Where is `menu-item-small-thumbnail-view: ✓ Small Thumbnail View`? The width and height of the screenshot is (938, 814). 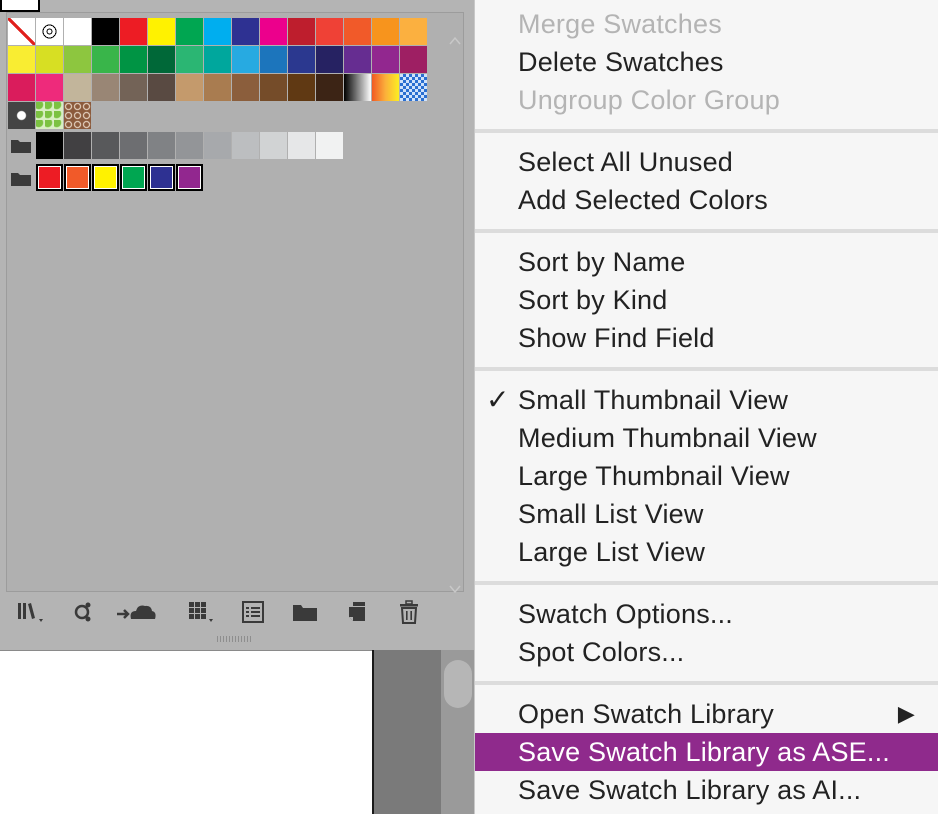
menu-item-small-thumbnail-view: ✓ Small Thumbnail View is located at coordinates (706, 400).